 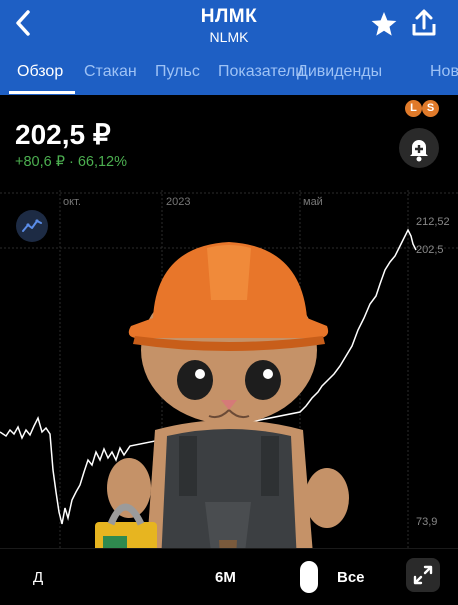 What do you see at coordinates (42, 92) in the screenshot?
I see `active-tab-indicator` at bounding box center [42, 92].